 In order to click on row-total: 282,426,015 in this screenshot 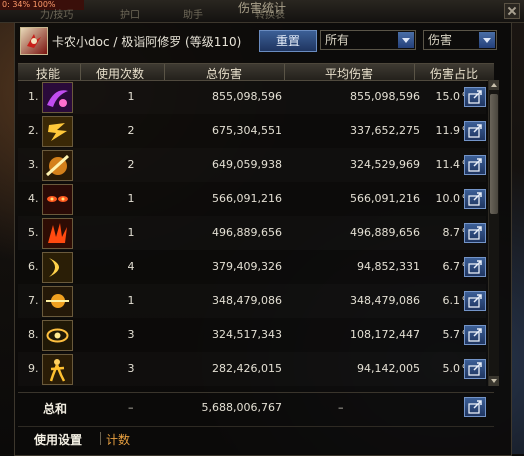, I will do `click(247, 368)`.